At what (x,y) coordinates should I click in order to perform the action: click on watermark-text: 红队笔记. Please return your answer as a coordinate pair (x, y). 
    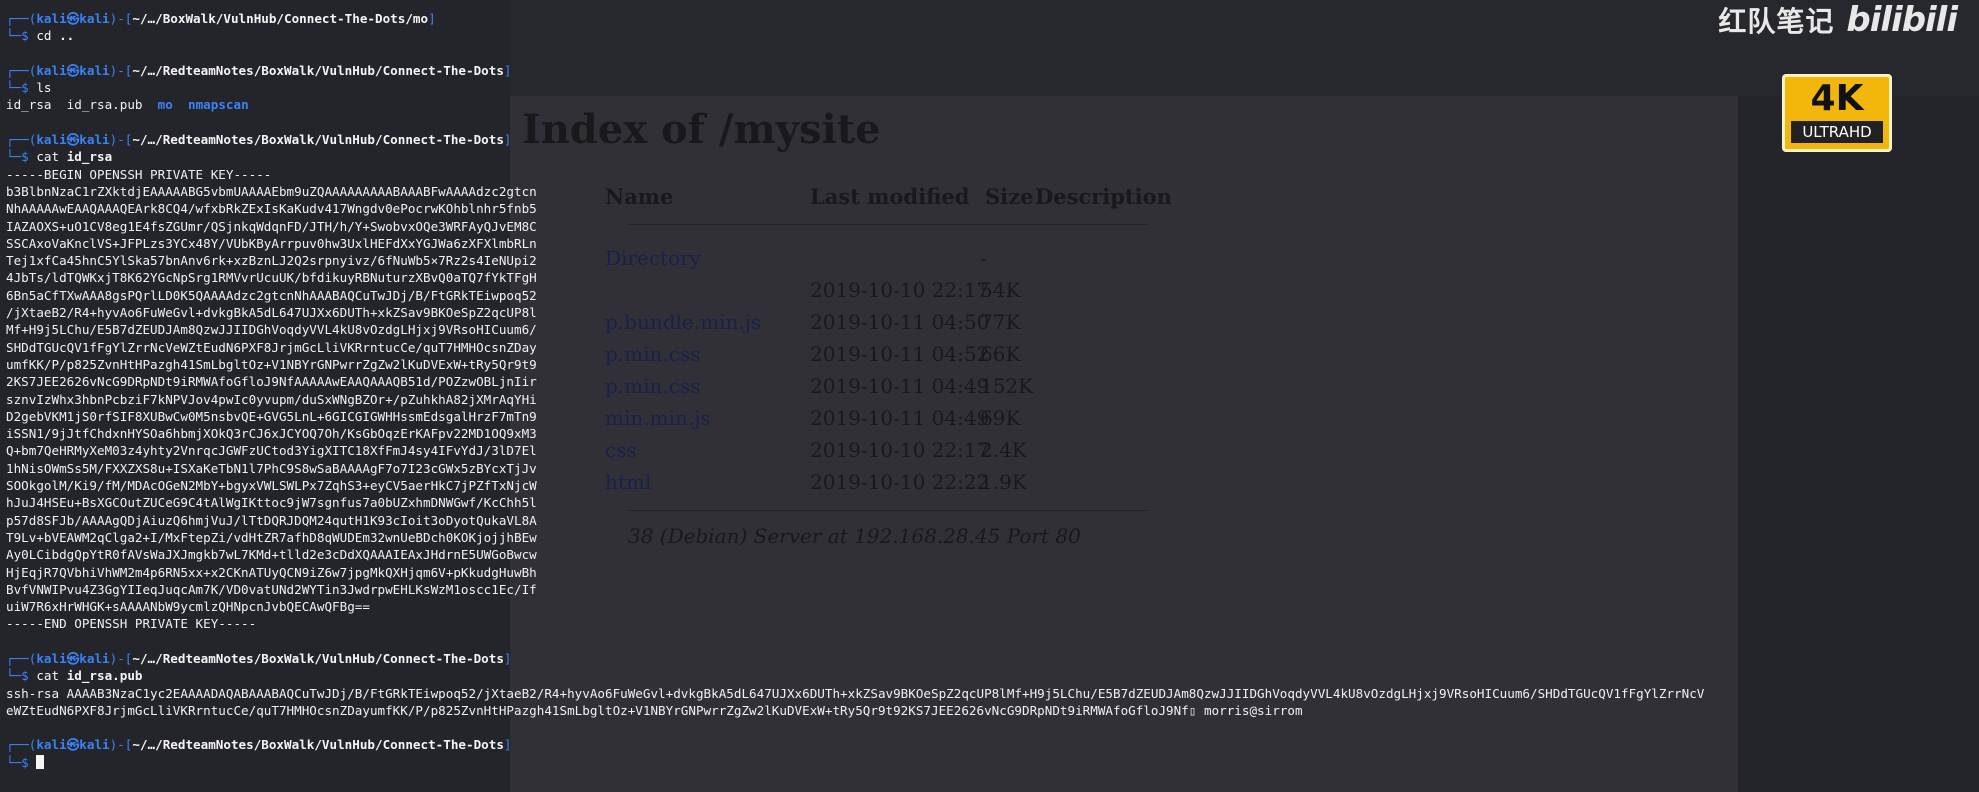
    Looking at the image, I should click on (1776, 21).